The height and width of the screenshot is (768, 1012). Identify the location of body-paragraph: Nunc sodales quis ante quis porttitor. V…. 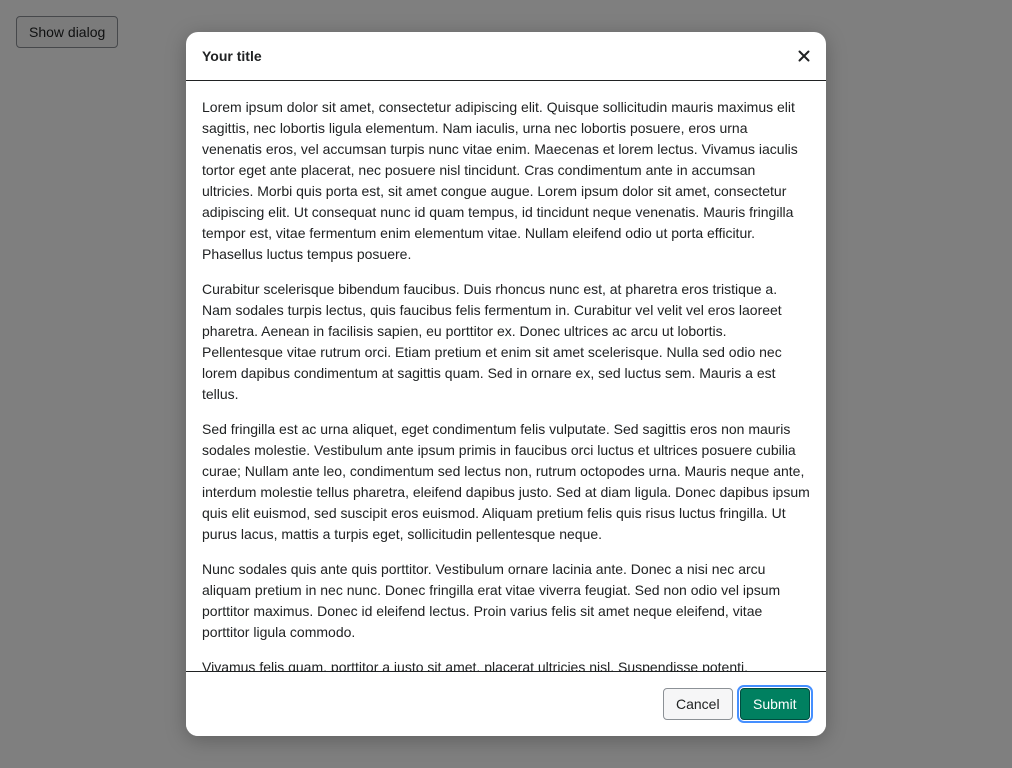
(491, 600).